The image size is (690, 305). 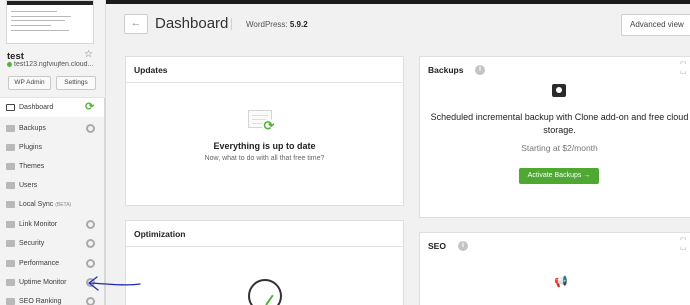 I want to click on sidebar-item-themes: Themes, so click(x=52, y=166).